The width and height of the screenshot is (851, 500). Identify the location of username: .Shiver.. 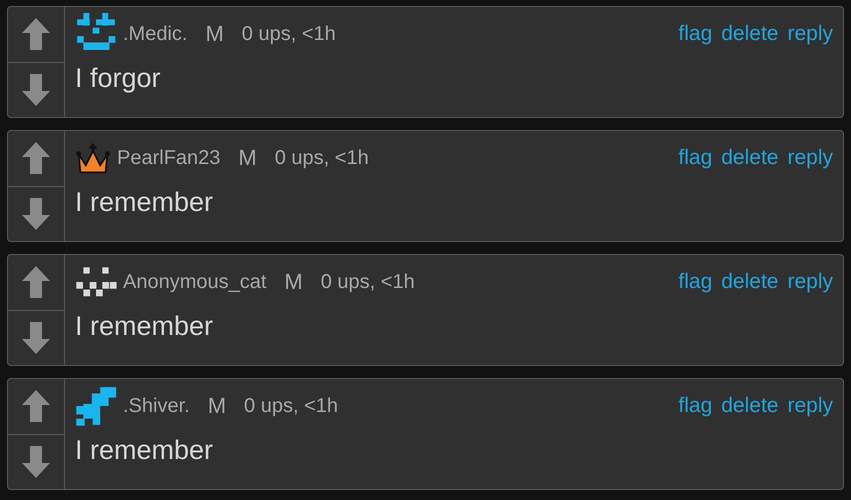
(156, 406).